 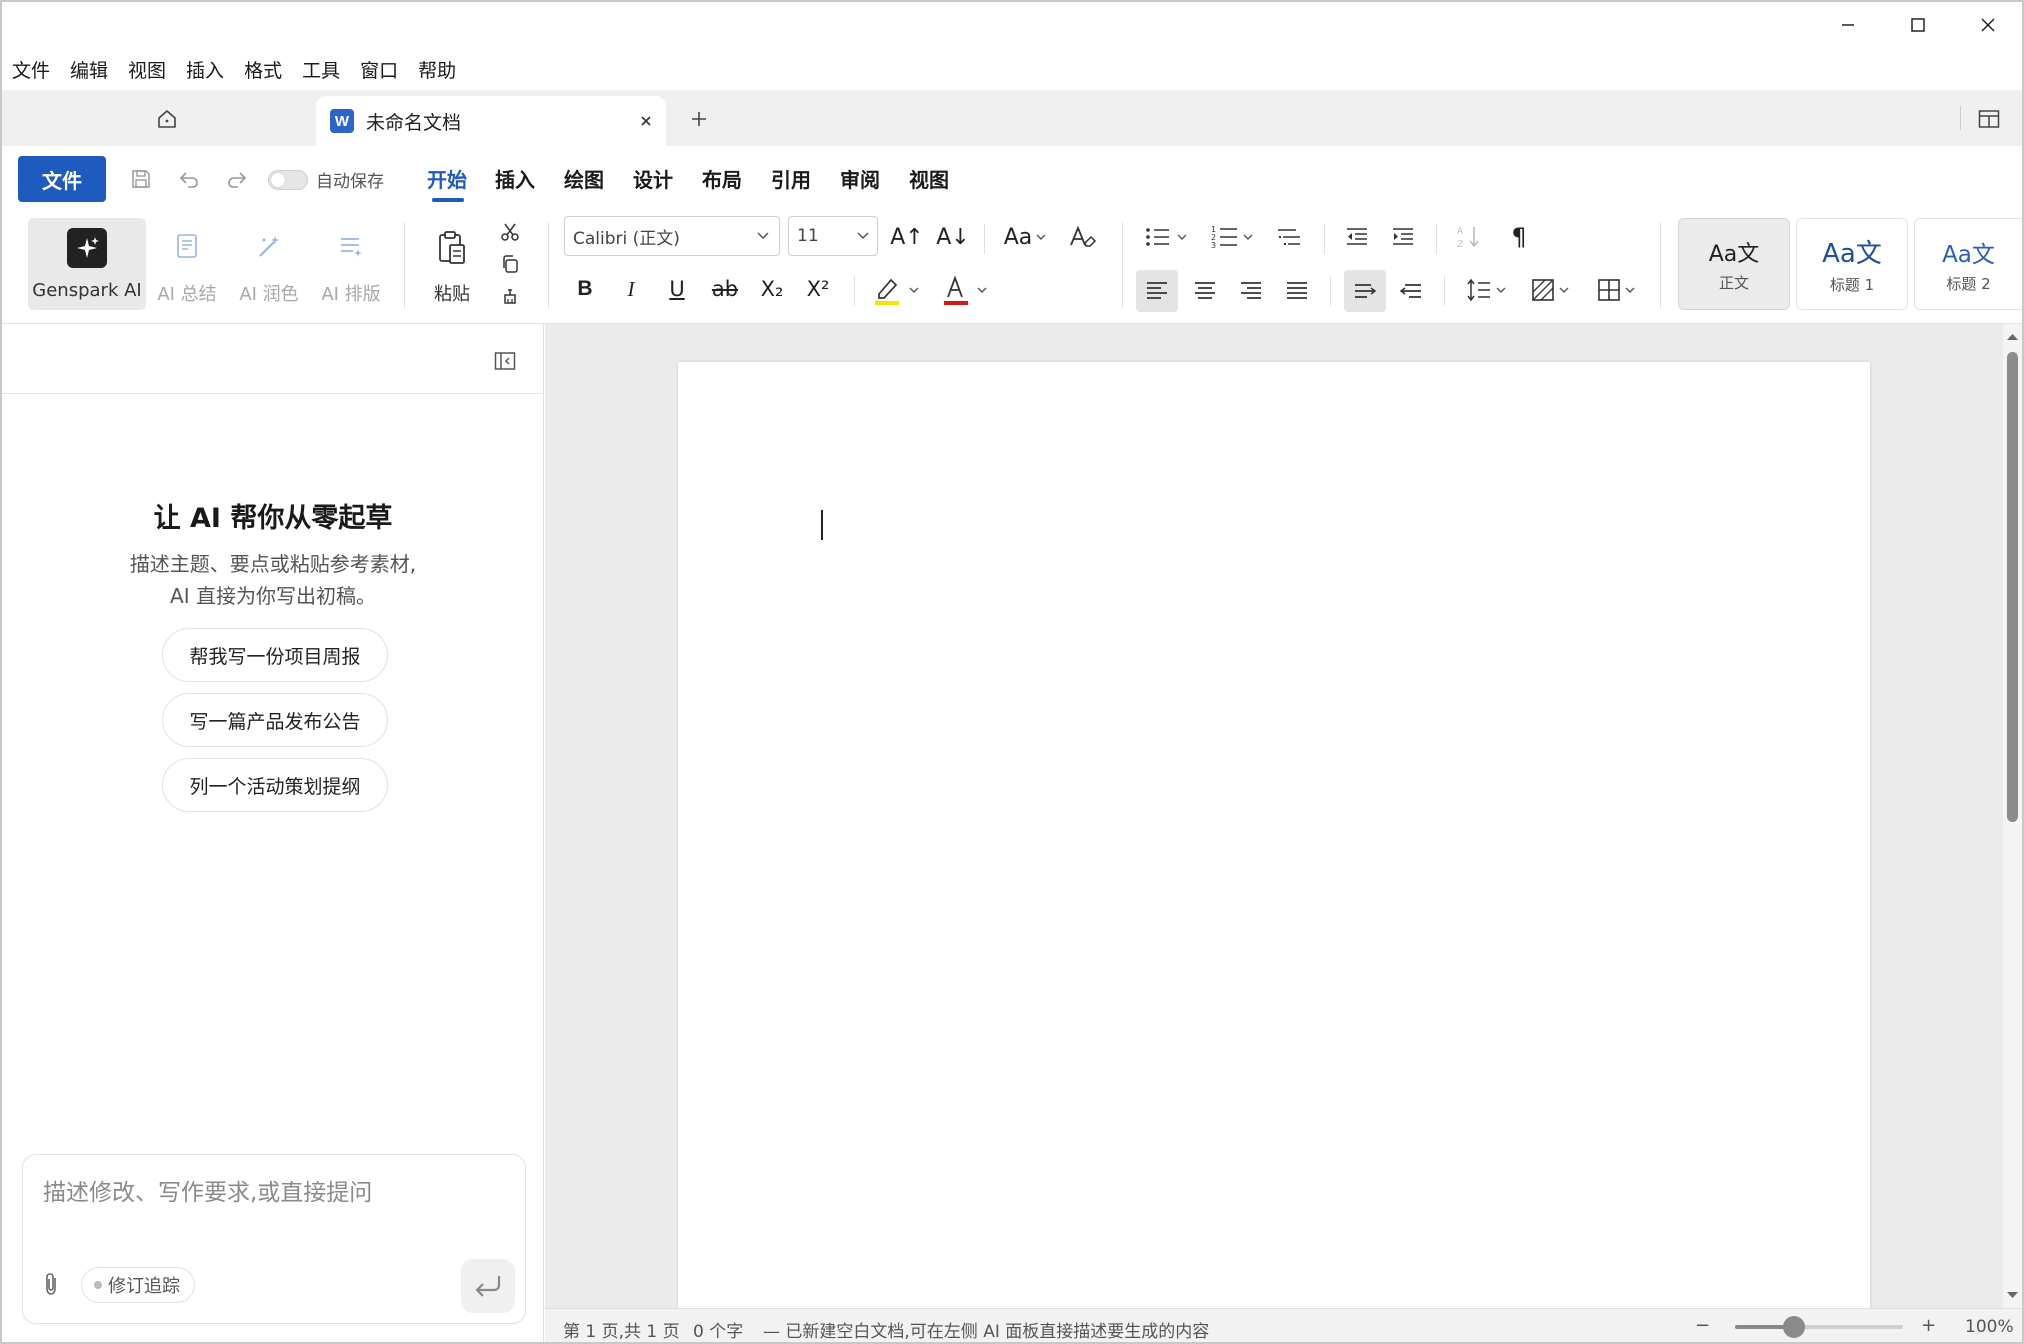 What do you see at coordinates (1543, 290) in the screenshot?
I see `shading-icon` at bounding box center [1543, 290].